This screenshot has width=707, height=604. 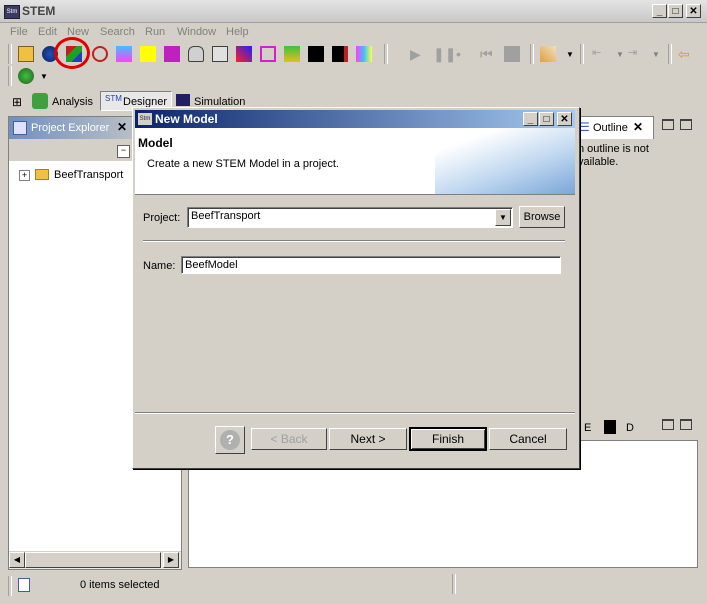 What do you see at coordinates (186, 119) in the screenshot?
I see `dialog-title: New Model` at bounding box center [186, 119].